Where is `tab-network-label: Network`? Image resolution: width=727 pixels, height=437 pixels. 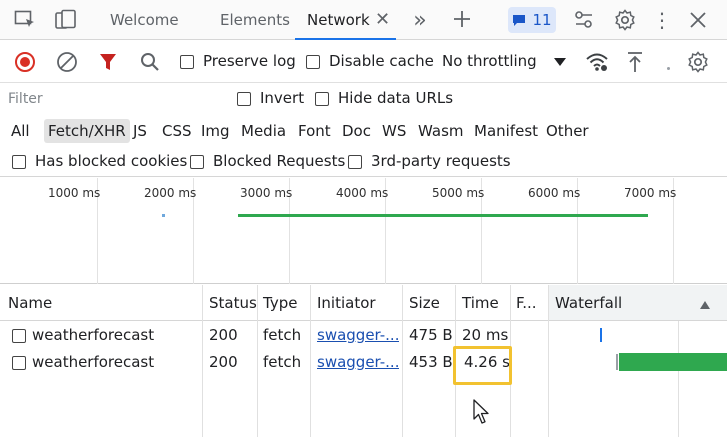 tab-network-label: Network is located at coordinates (338, 20).